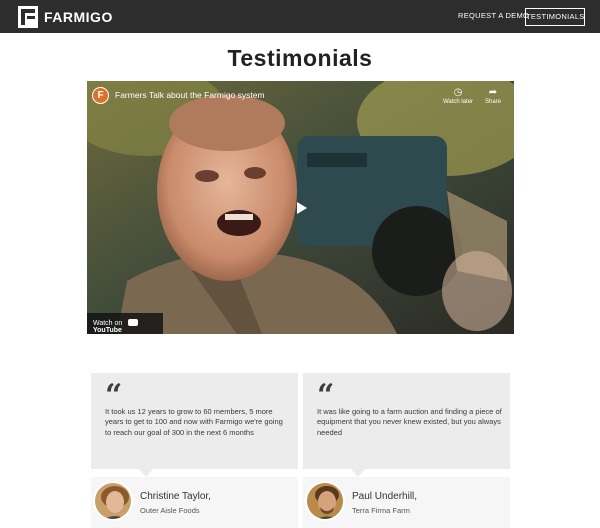 This screenshot has height=528, width=600. Describe the element at coordinates (458, 102) in the screenshot. I see `watch-later-label: Watch later` at that location.